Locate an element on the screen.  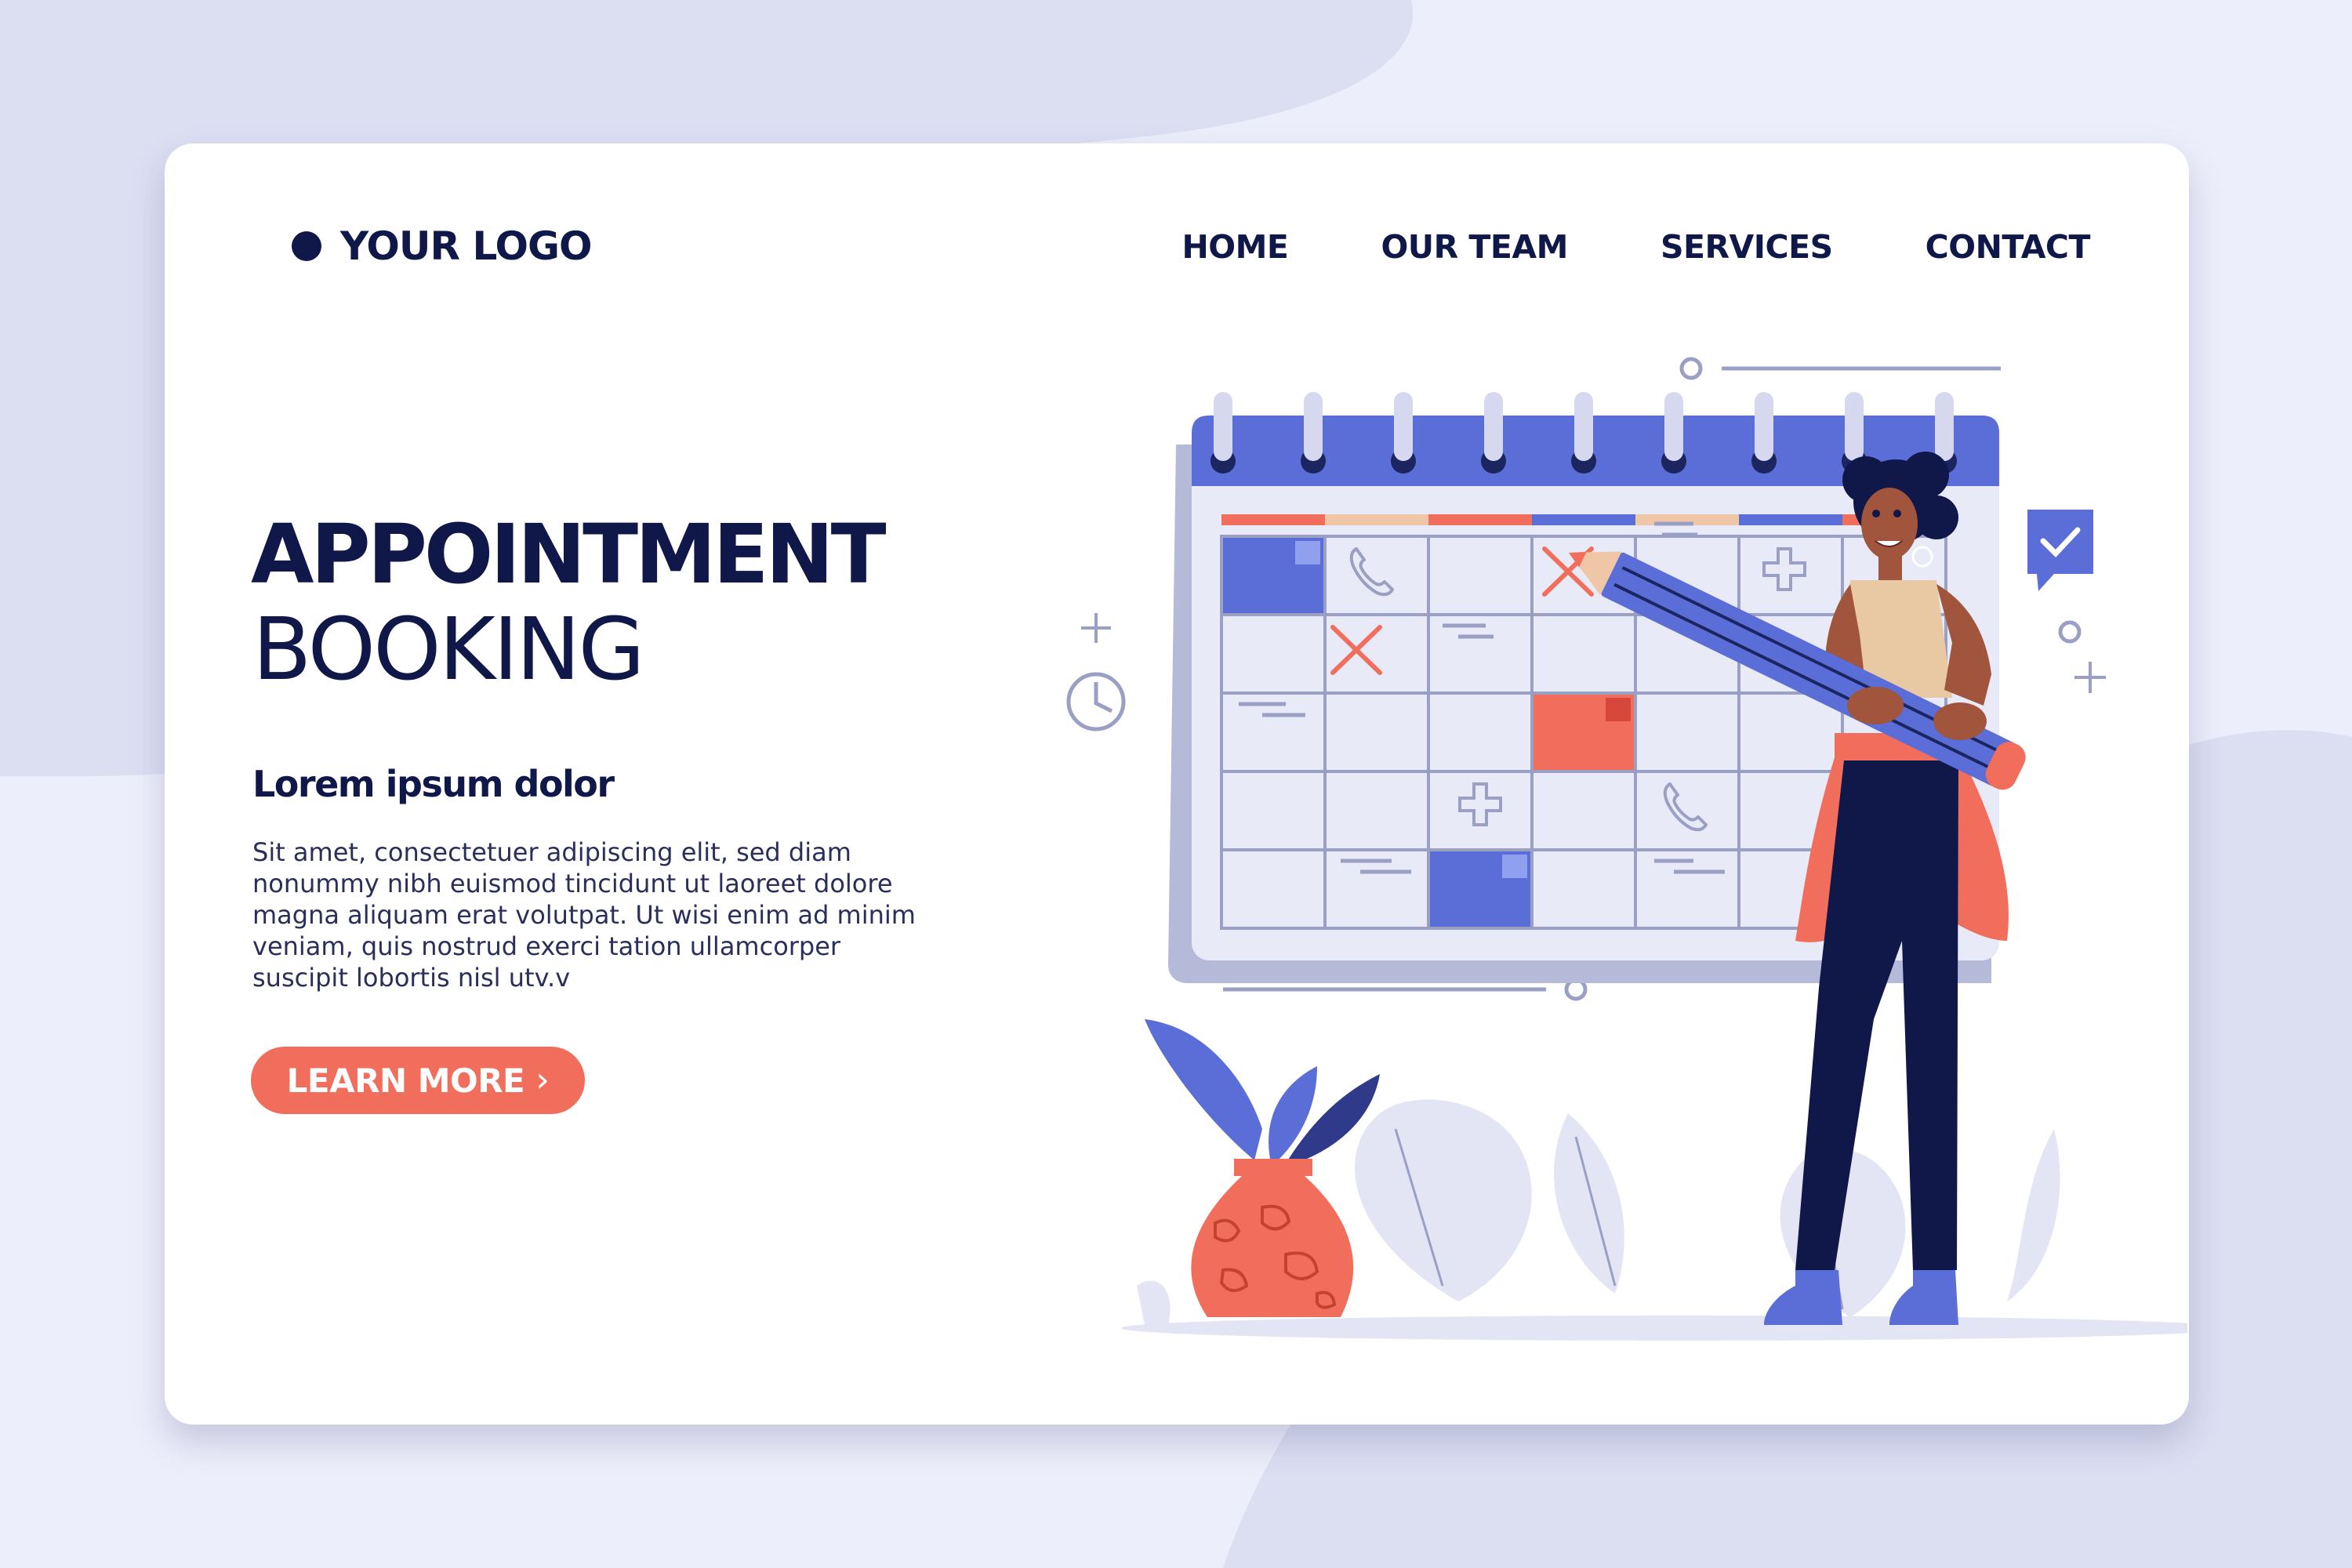
learn-more-label: LEARN MORE is located at coordinates (405, 1080).